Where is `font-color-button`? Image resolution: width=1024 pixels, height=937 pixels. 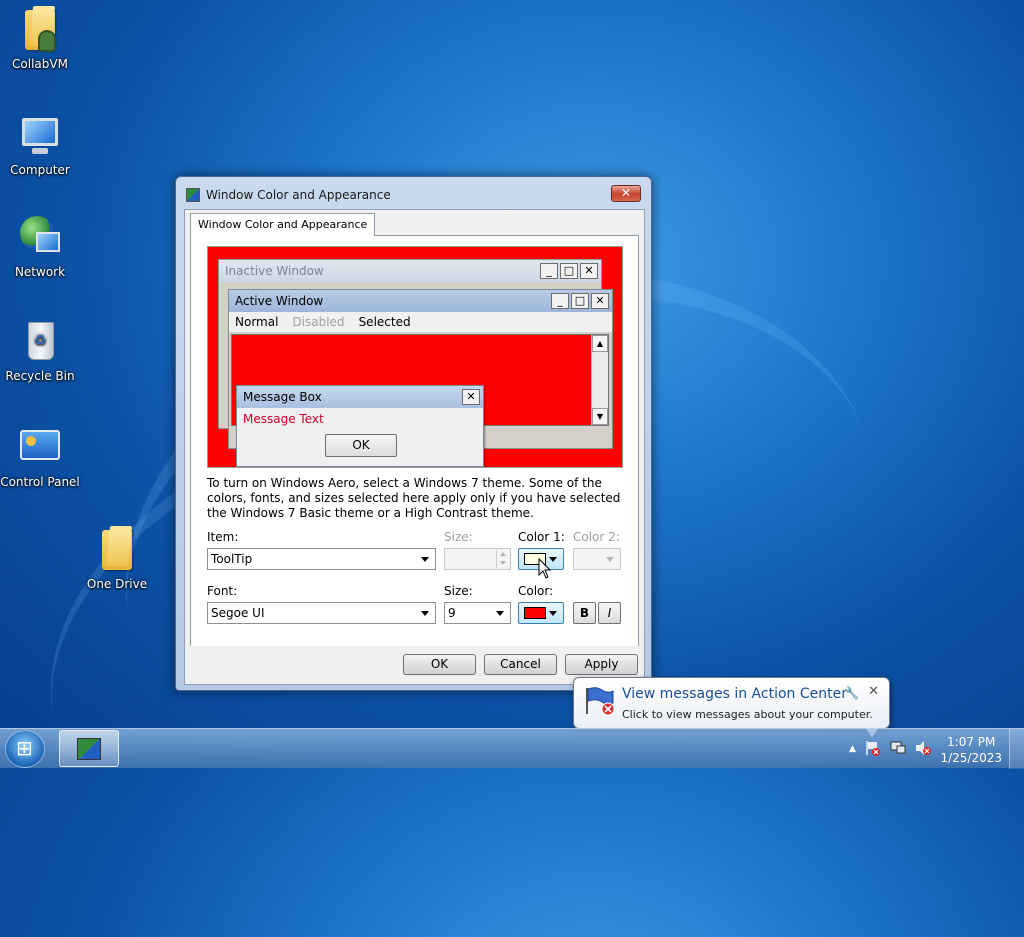 font-color-button is located at coordinates (541, 613).